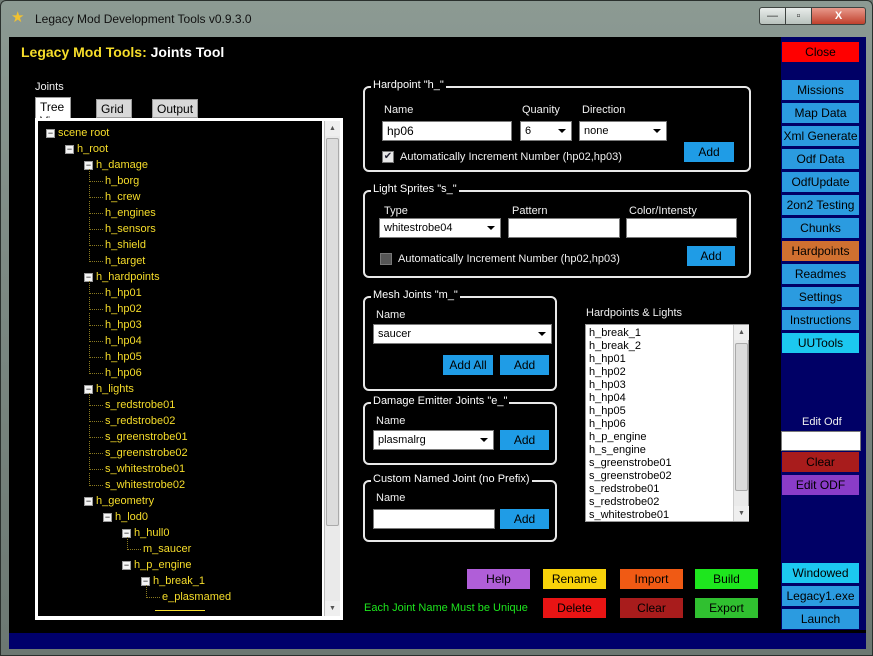 The height and width of the screenshot is (656, 873). Describe the element at coordinates (615, 346) in the screenshot. I see `list-item: h_break_2` at that location.